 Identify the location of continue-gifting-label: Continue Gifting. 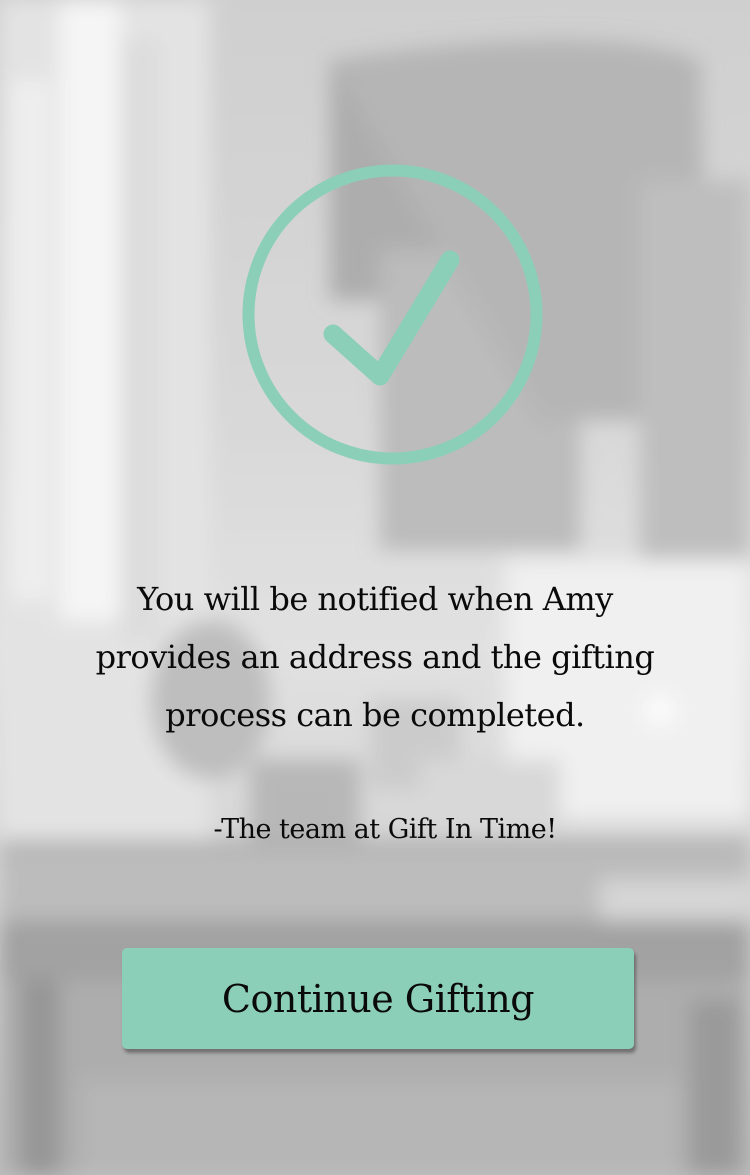
(378, 998).